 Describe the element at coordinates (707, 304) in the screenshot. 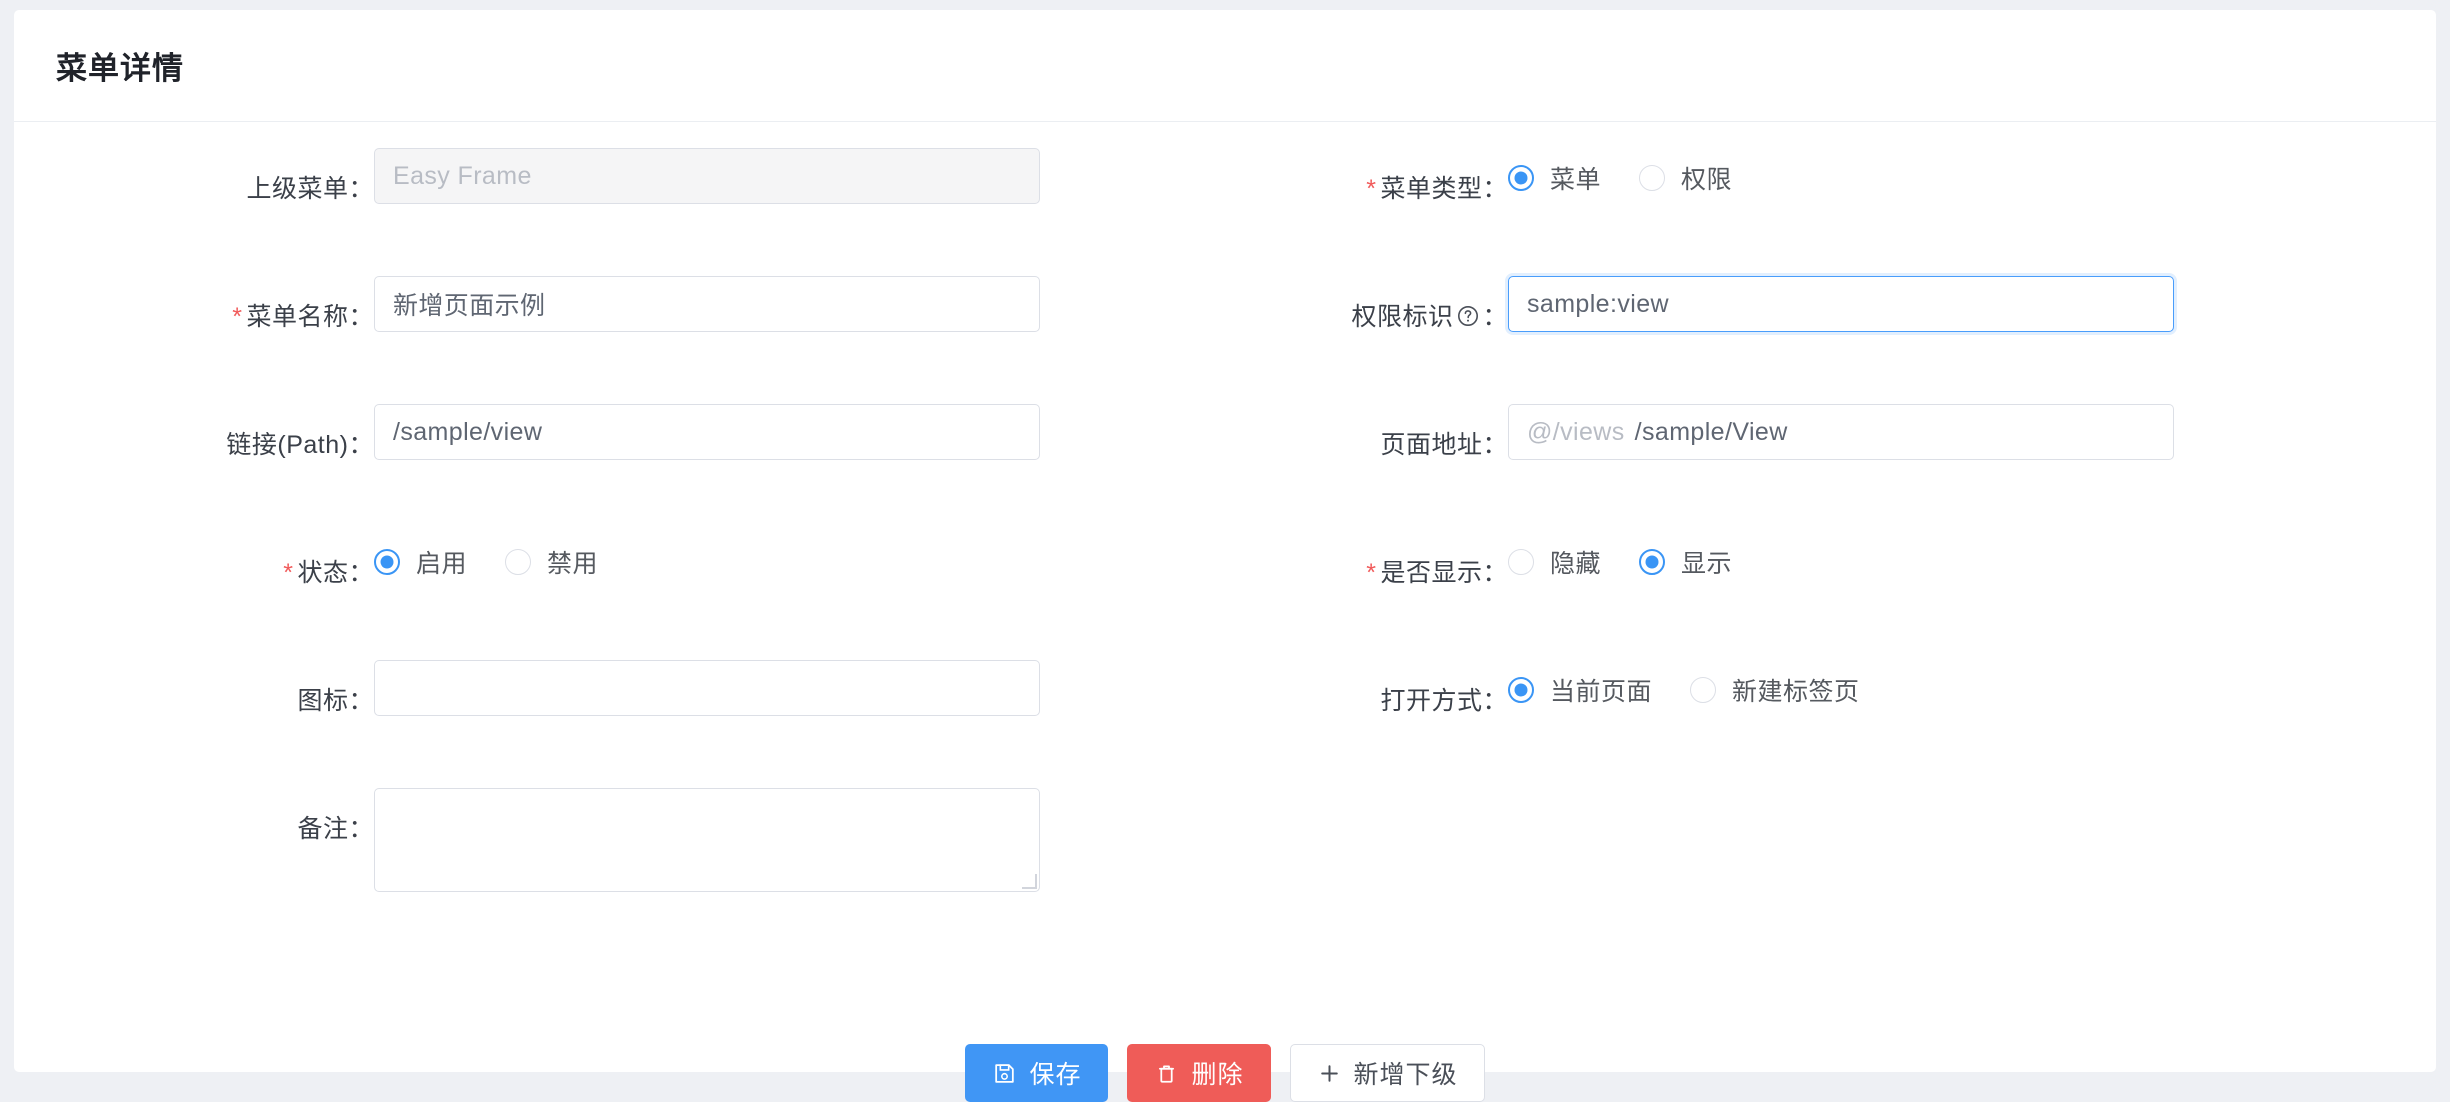

I see `menu-name-input: 新增页面示例` at that location.